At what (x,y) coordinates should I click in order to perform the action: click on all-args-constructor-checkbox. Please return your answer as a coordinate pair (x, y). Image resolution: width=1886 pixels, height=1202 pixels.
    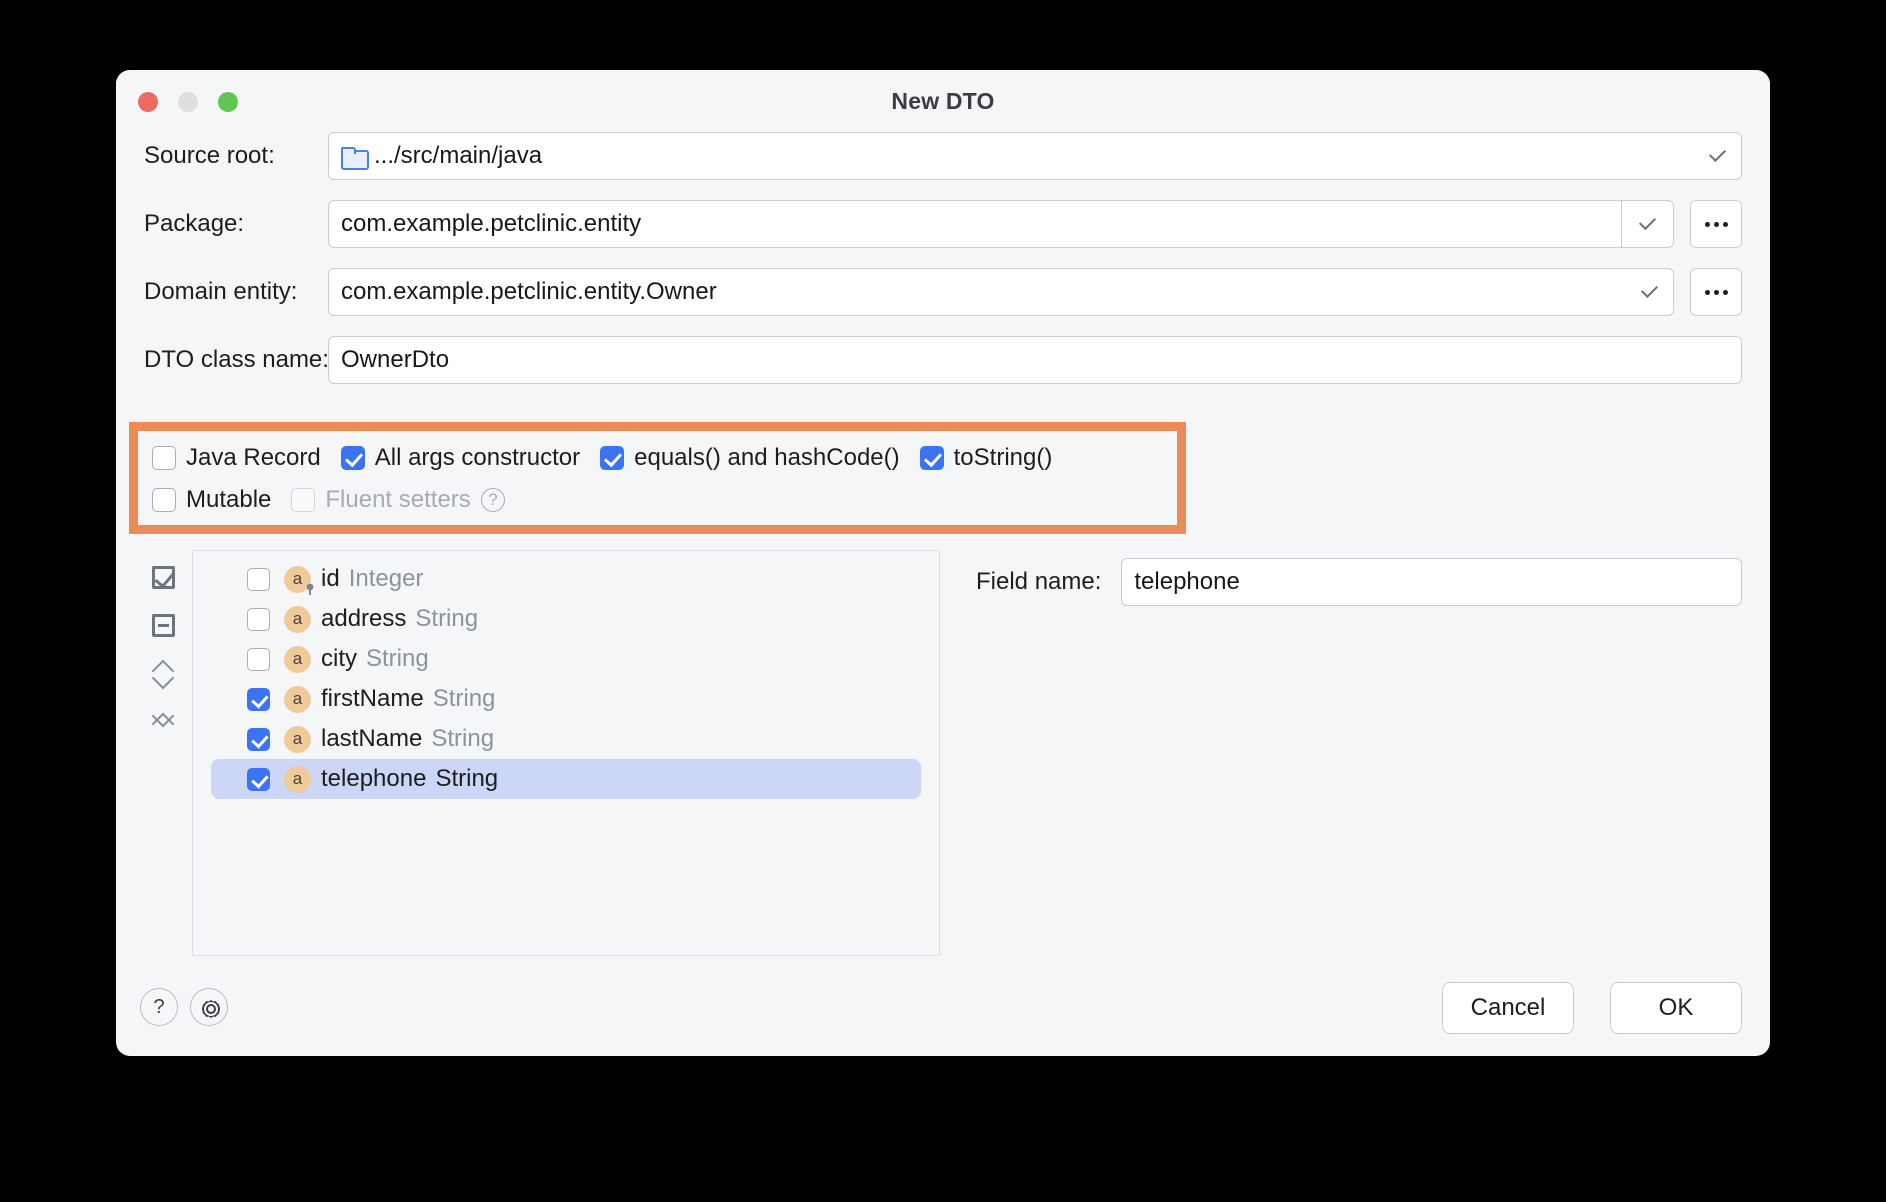
    Looking at the image, I should click on (352, 458).